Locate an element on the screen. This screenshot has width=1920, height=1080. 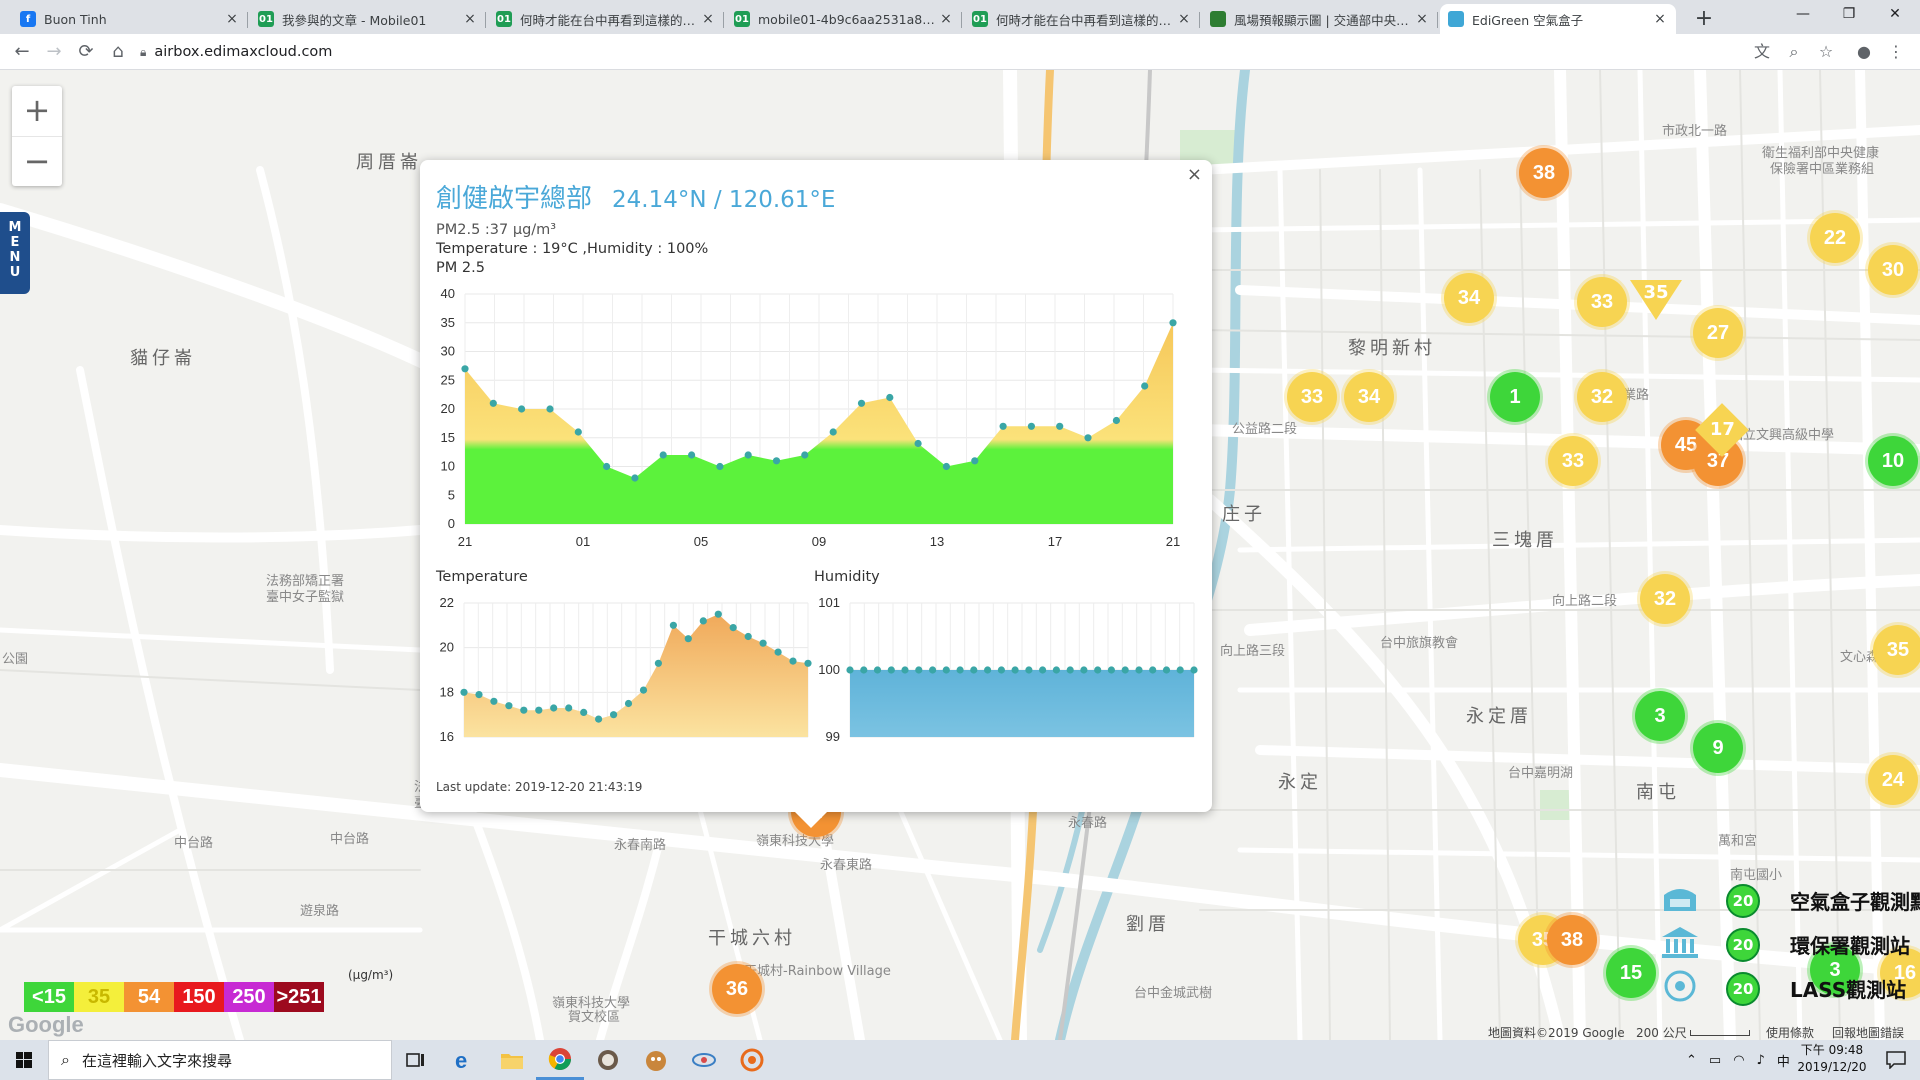
new-tab-button: + is located at coordinates (1704, 18).